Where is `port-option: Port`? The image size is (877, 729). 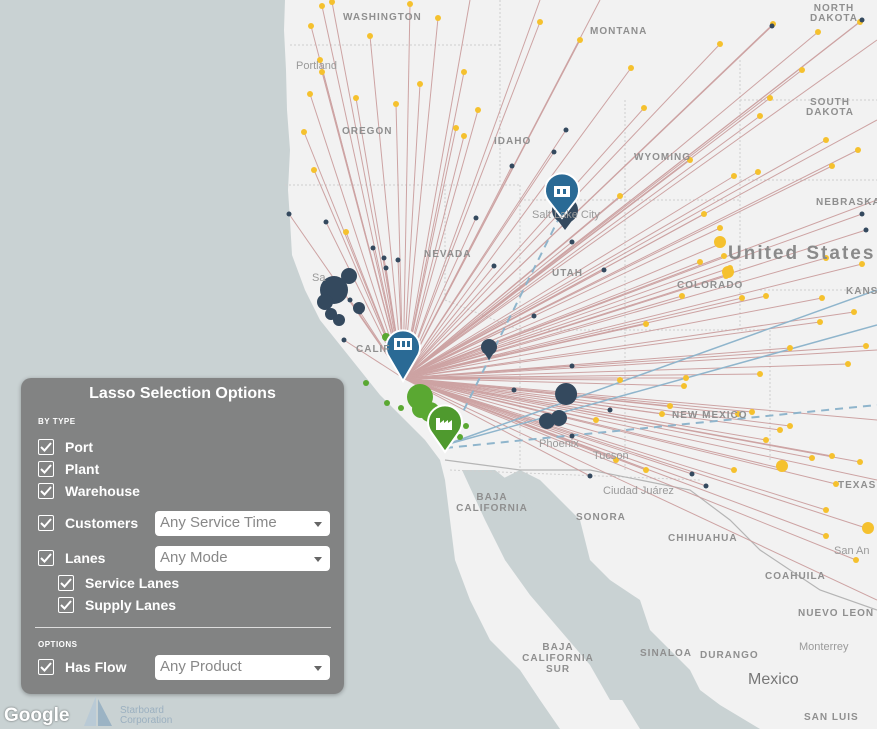
port-option: Port is located at coordinates (65, 447).